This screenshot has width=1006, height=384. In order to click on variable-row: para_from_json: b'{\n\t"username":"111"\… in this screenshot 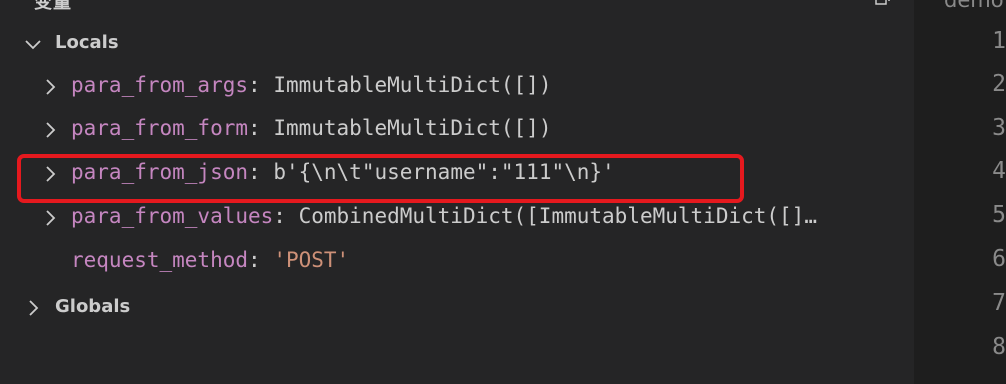, I will do `click(457, 174)`.